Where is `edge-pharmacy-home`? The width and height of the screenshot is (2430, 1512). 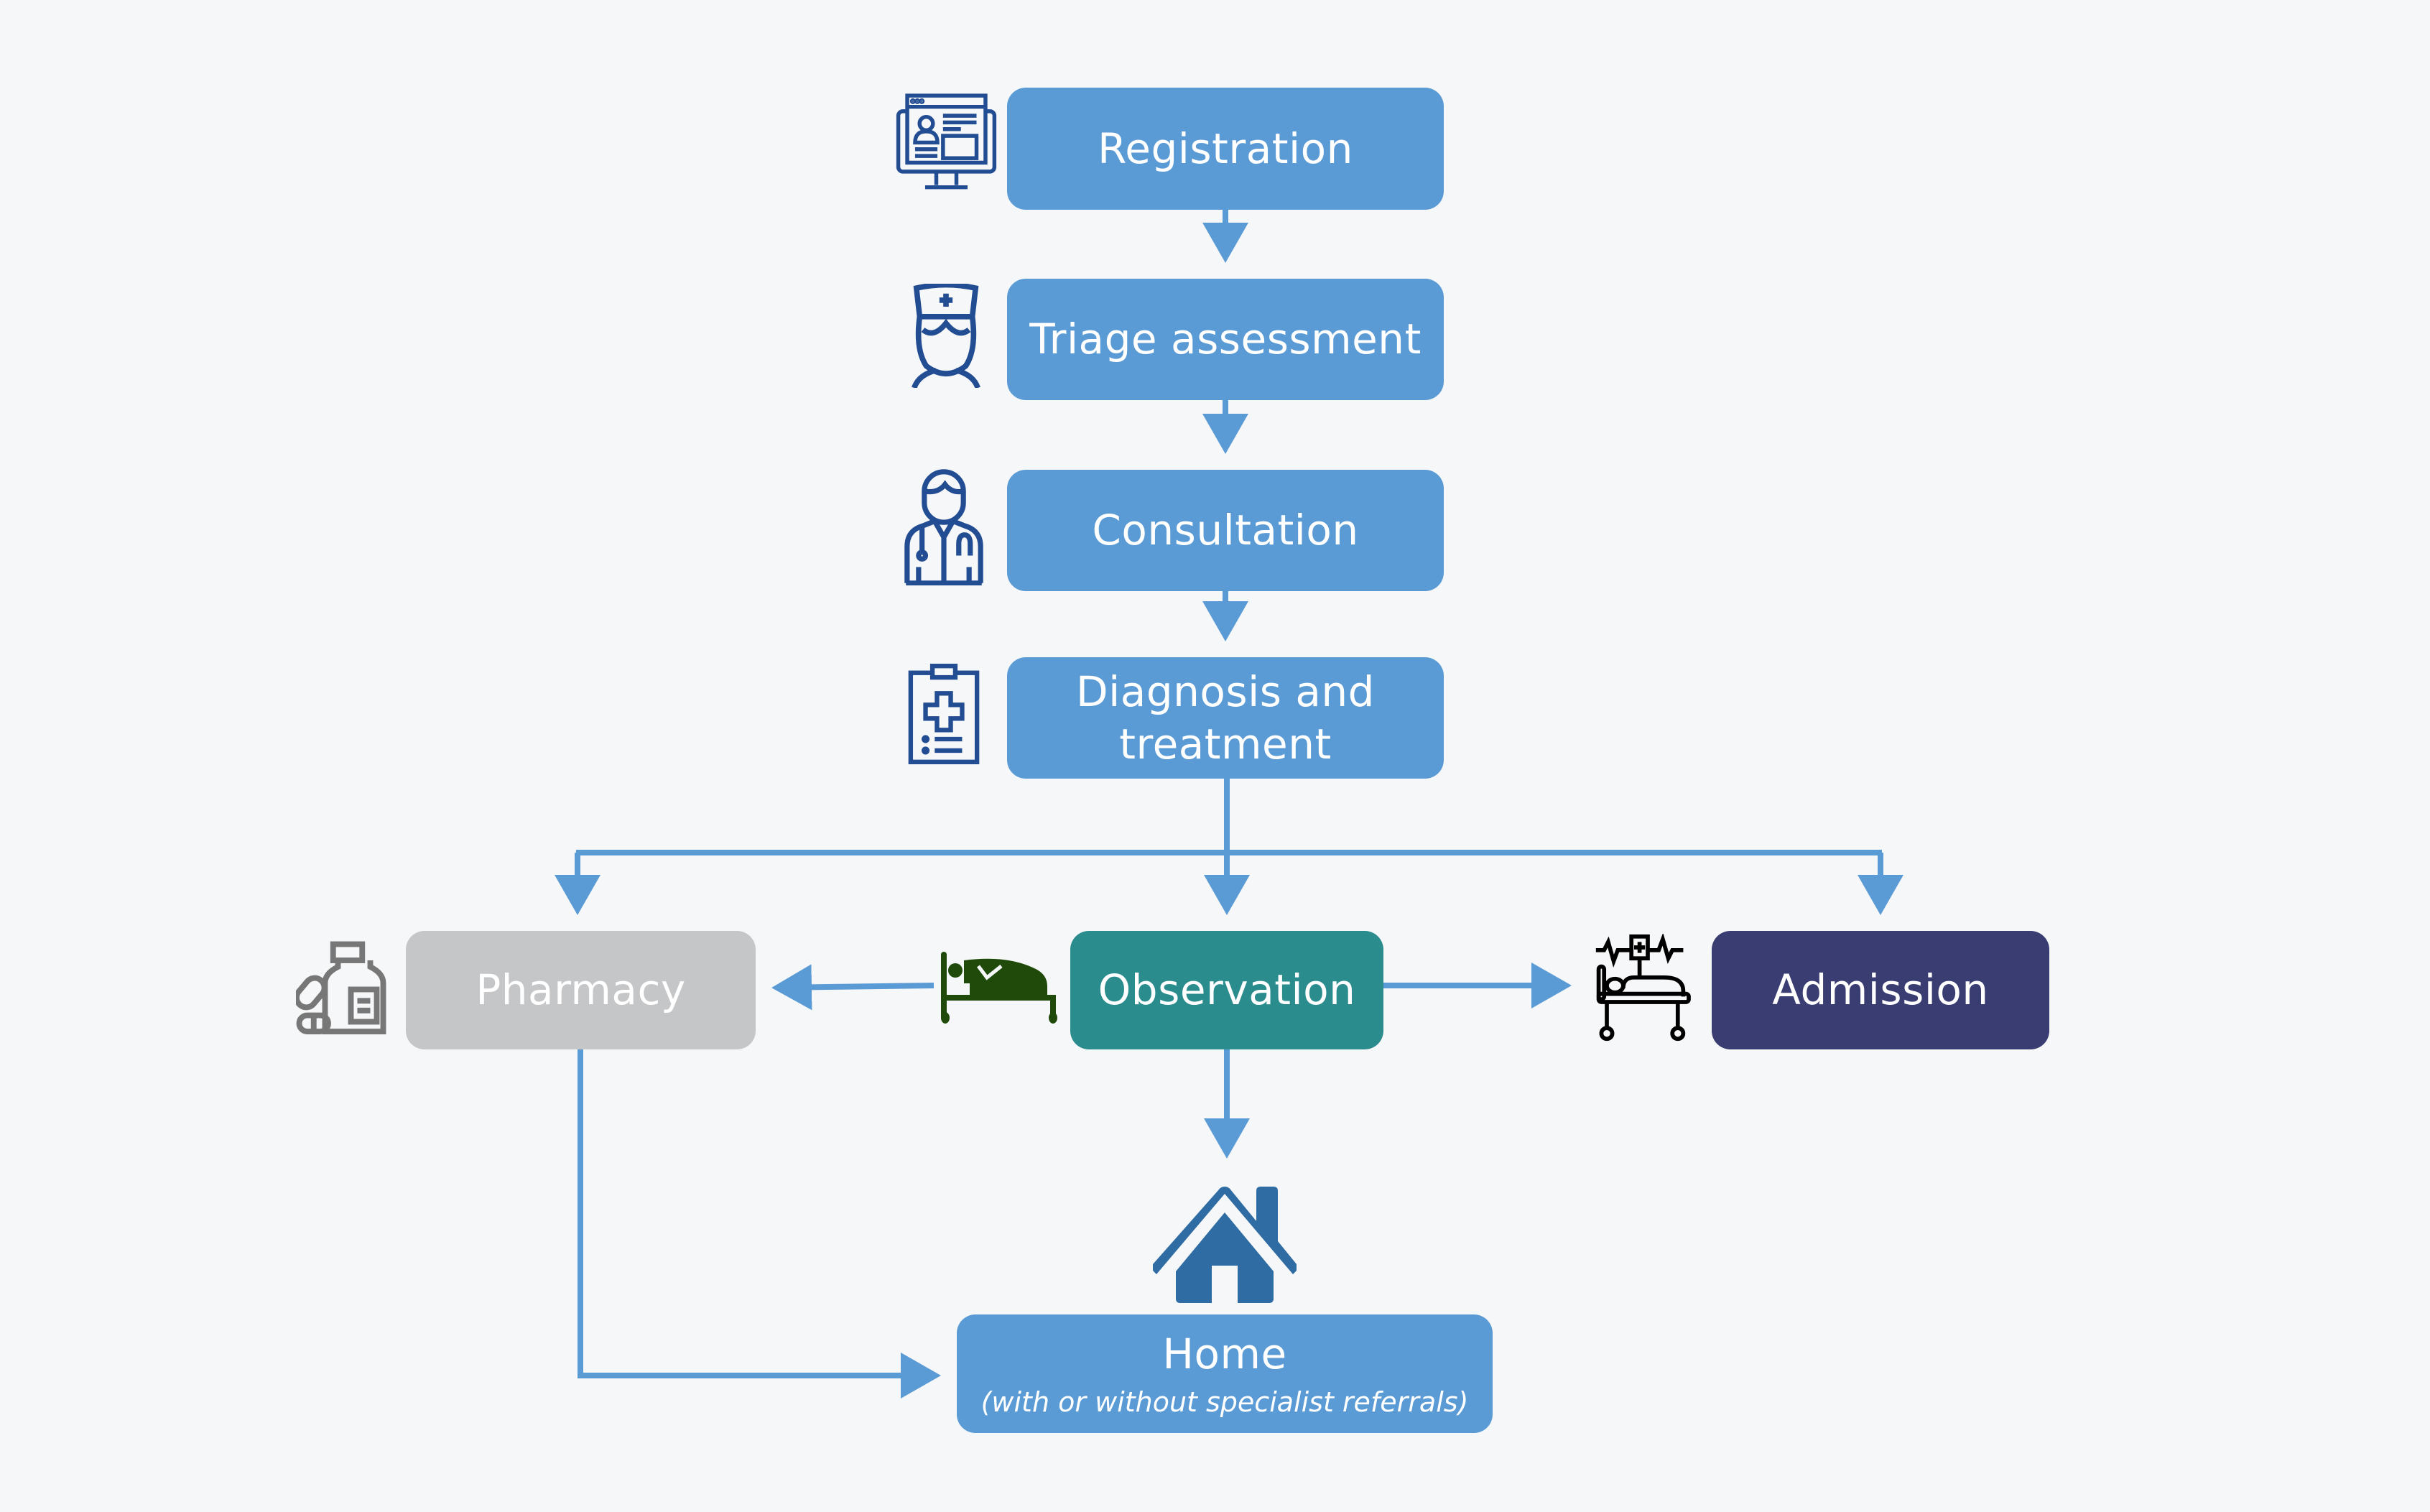 edge-pharmacy-home is located at coordinates (759, 1224).